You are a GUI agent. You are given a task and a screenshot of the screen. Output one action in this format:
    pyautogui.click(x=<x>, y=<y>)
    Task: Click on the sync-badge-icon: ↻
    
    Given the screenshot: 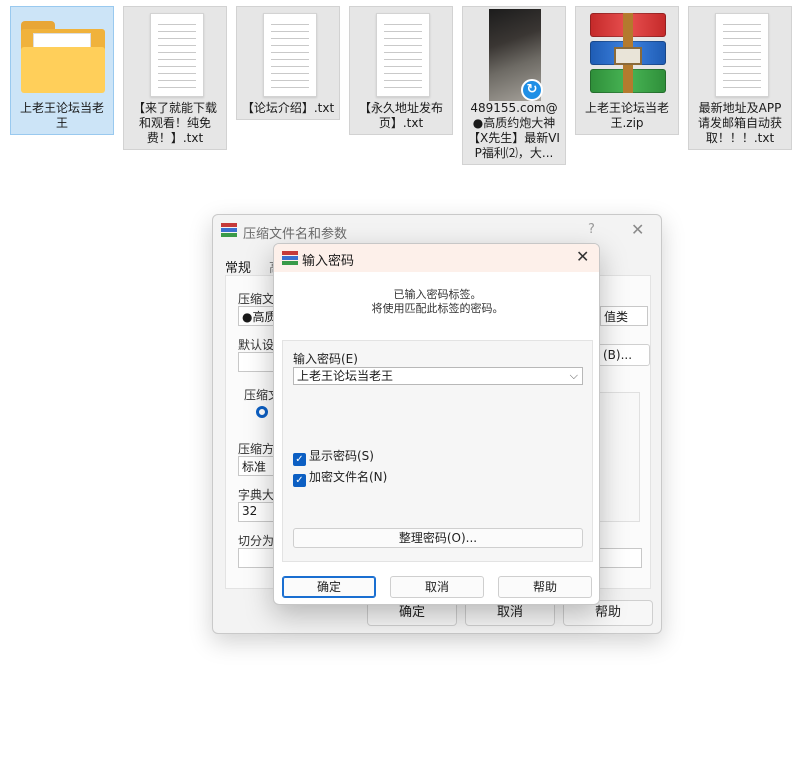 What is the action you would take?
    pyautogui.click(x=532, y=90)
    